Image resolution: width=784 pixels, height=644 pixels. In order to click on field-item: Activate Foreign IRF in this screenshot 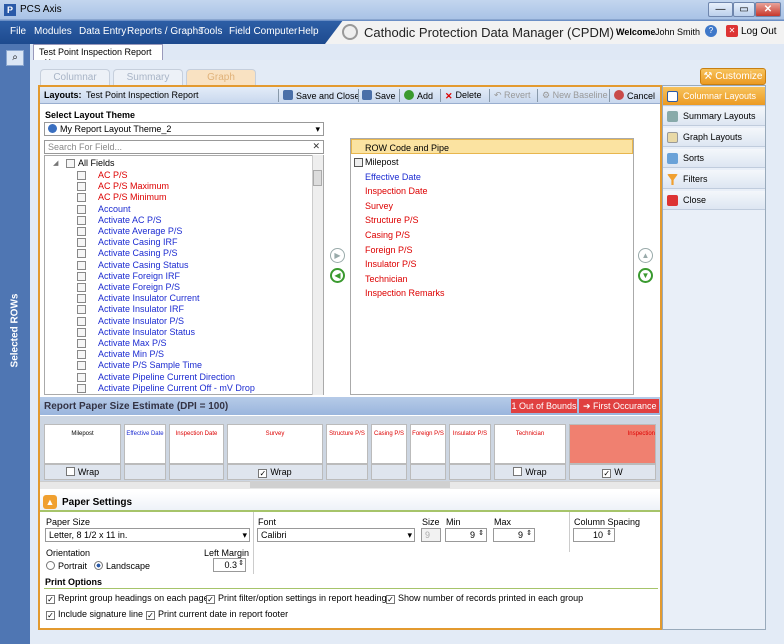, I will do `click(139, 276)`.